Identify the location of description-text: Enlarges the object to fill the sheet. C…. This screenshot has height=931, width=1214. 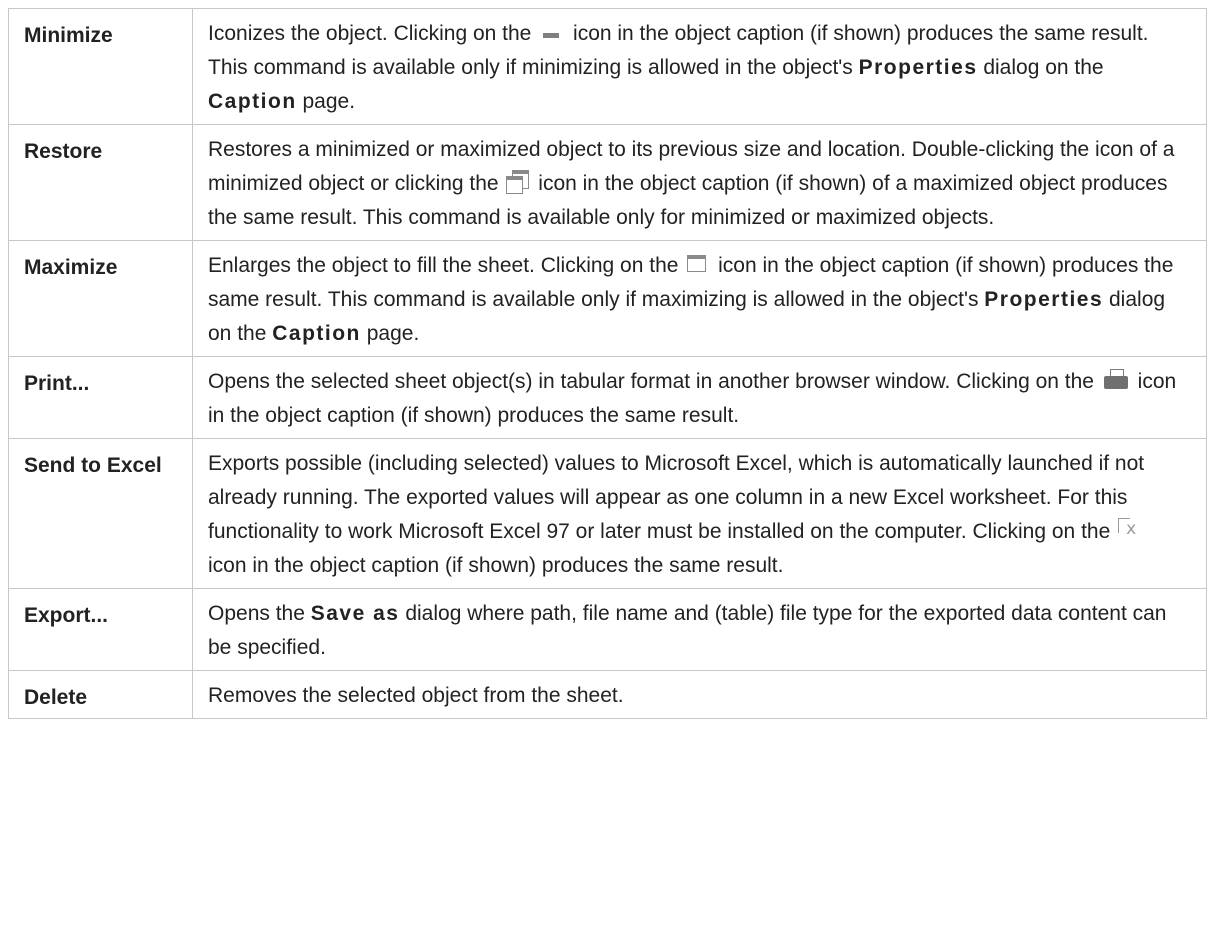
(446, 265).